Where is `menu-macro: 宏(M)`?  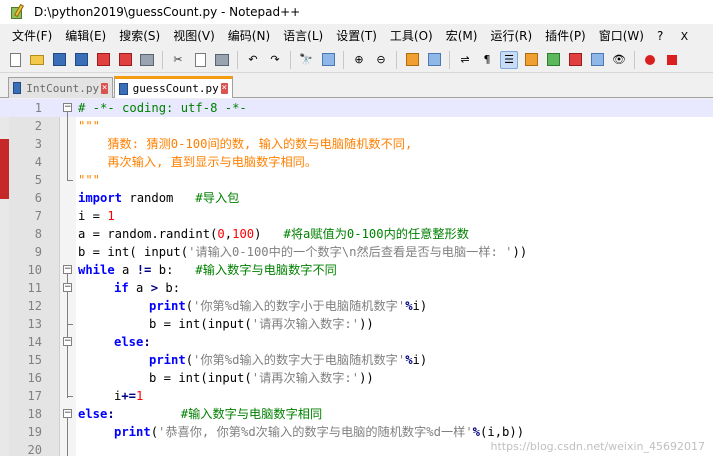
menu-macro: 宏(M) is located at coordinates (462, 36).